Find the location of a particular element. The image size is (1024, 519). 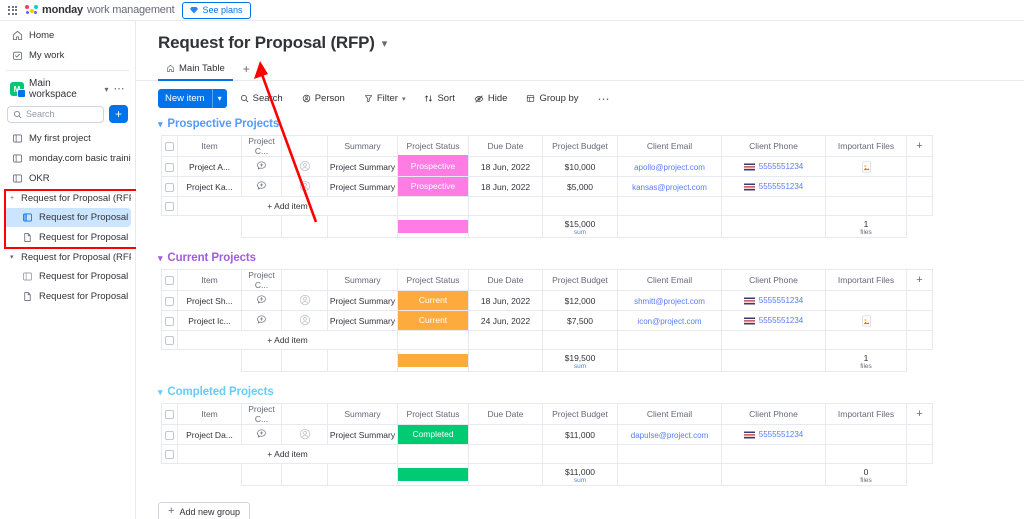

hide-columns-button: Hide is located at coordinates (491, 98).